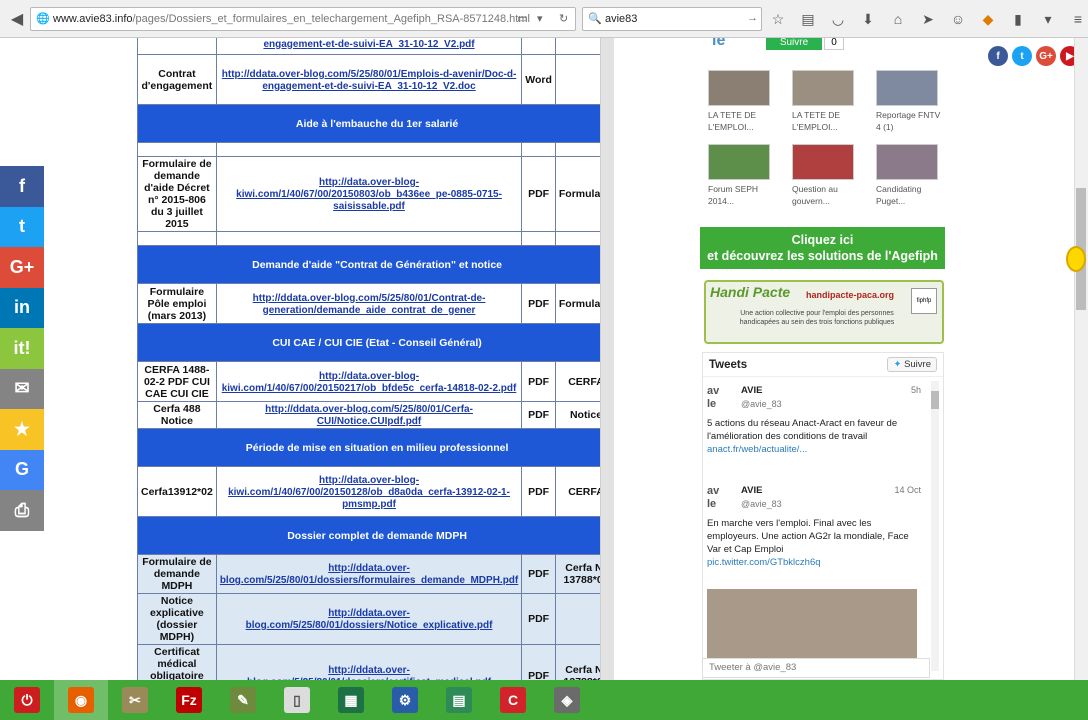 The height and width of the screenshot is (720, 1088). I want to click on doc-type-cell, so click(577, 46).